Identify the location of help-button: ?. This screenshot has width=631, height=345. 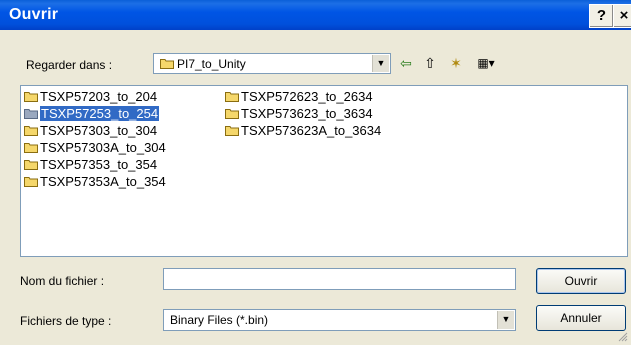
(601, 16).